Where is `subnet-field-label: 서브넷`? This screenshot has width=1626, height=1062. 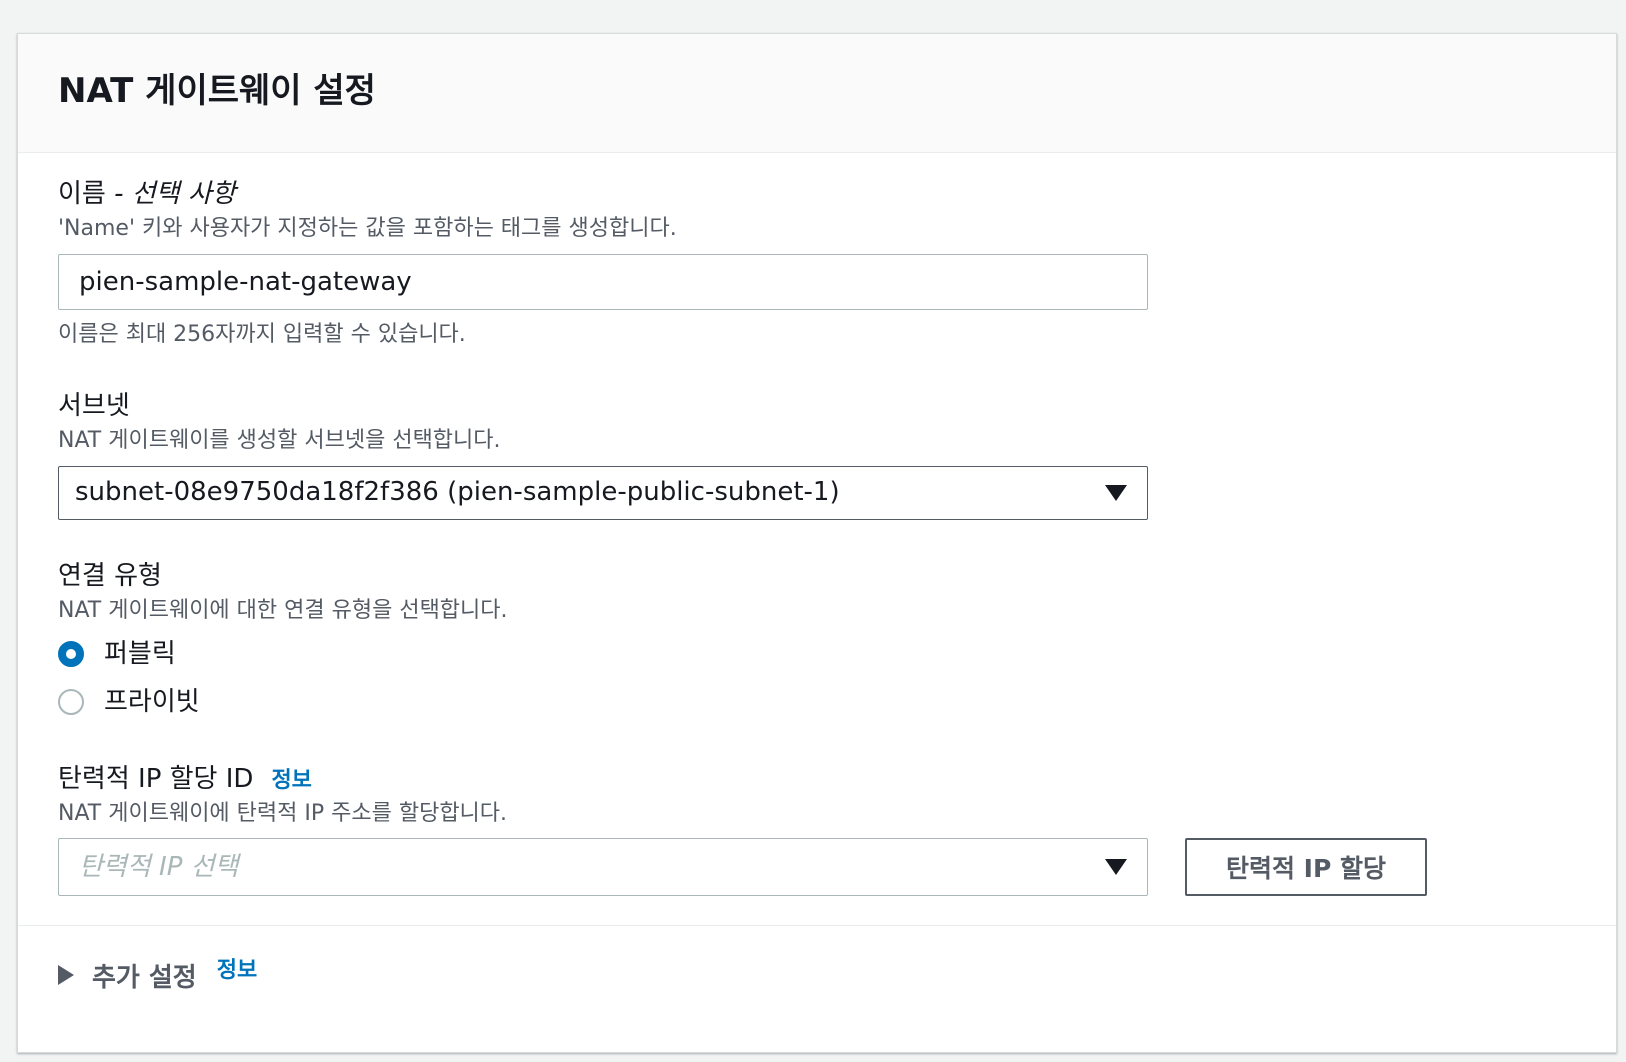
subnet-field-label: 서브넷 is located at coordinates (94, 406).